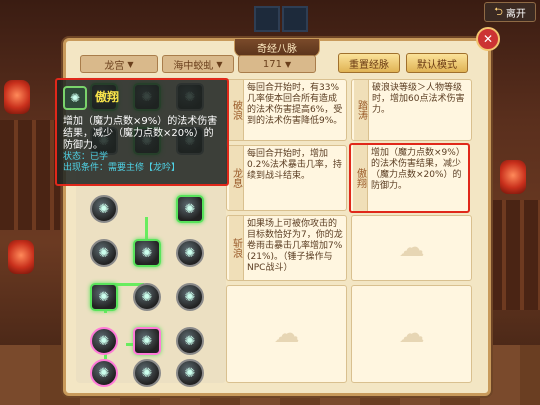  What do you see at coordinates (418, 169) in the screenshot?
I see `card-text: 增加（魔力点数×9%）的法术伤害结果，减少（魔力点数×20%）的防御力。` at bounding box center [418, 169].